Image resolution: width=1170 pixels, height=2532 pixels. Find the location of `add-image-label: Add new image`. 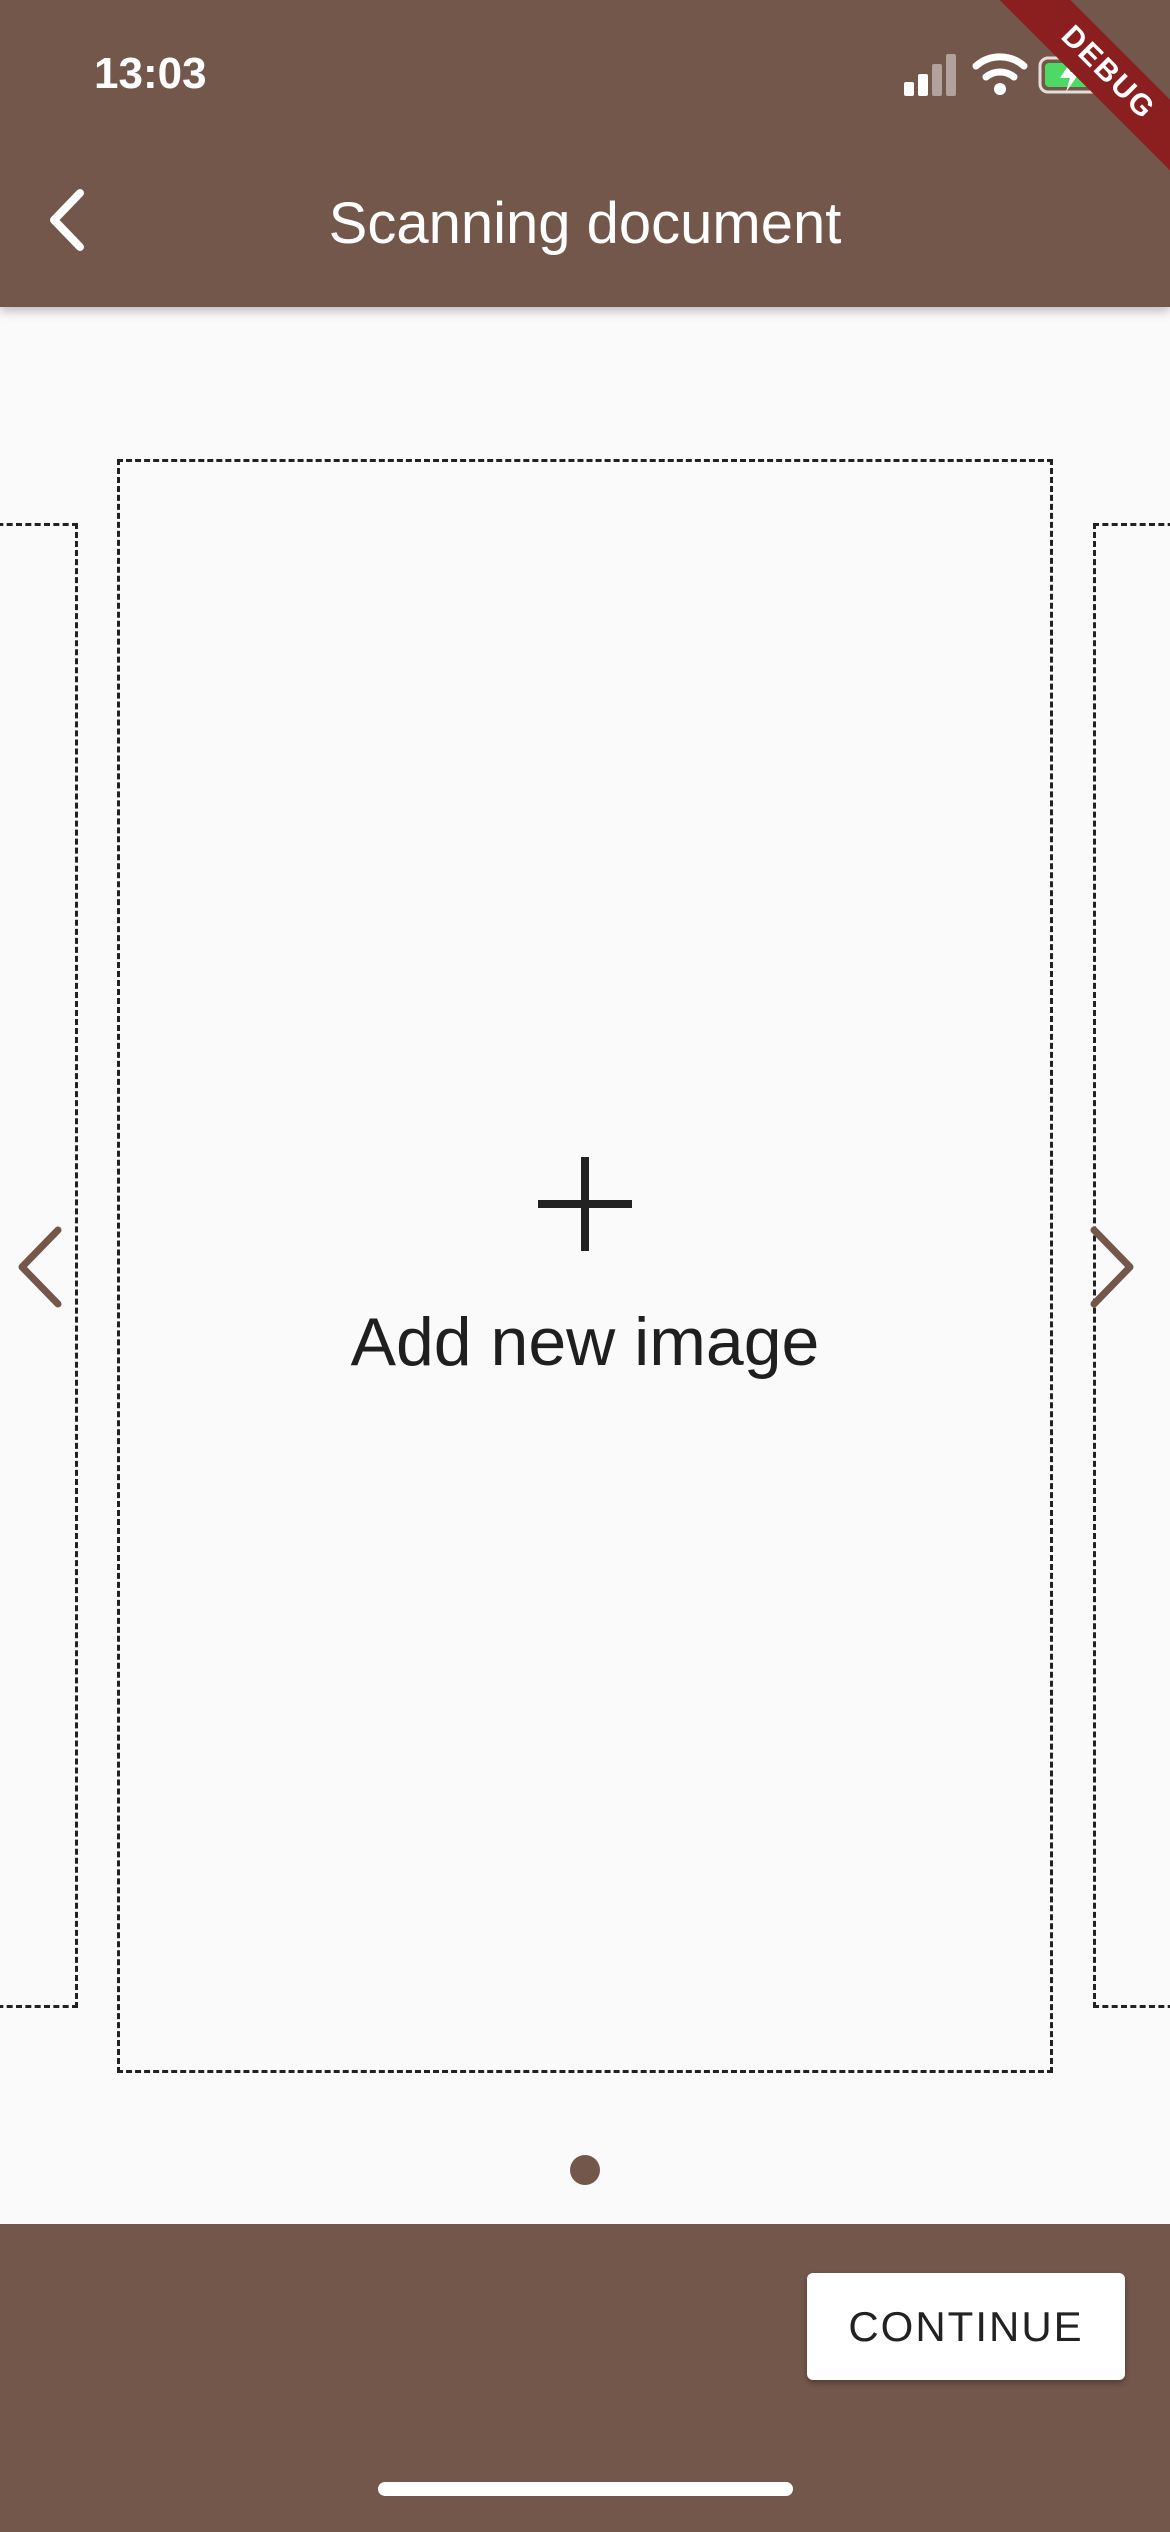

add-image-label: Add new image is located at coordinates (585, 1342).